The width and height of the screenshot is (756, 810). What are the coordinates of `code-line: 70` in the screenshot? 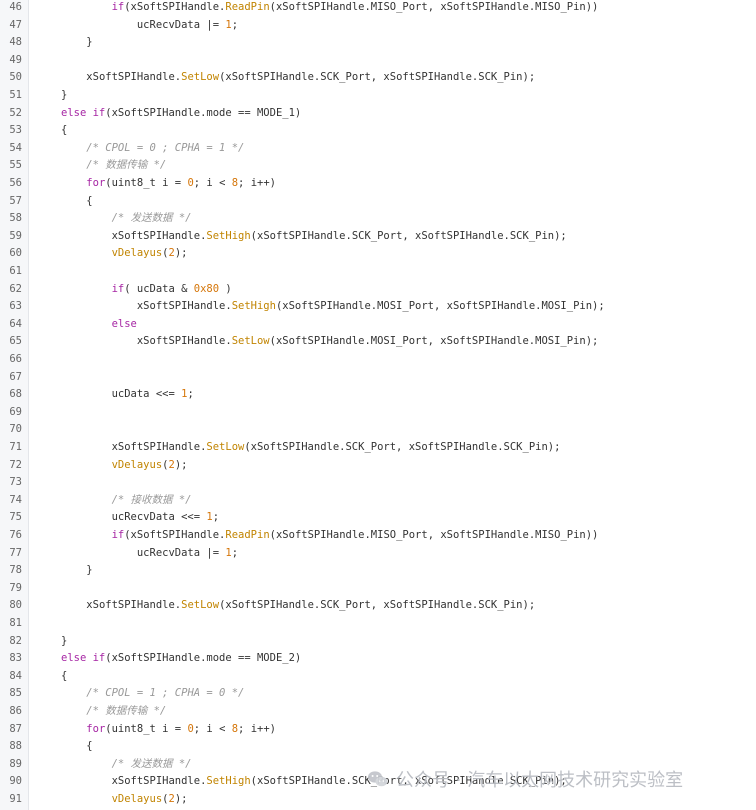 It's located at (378, 430).